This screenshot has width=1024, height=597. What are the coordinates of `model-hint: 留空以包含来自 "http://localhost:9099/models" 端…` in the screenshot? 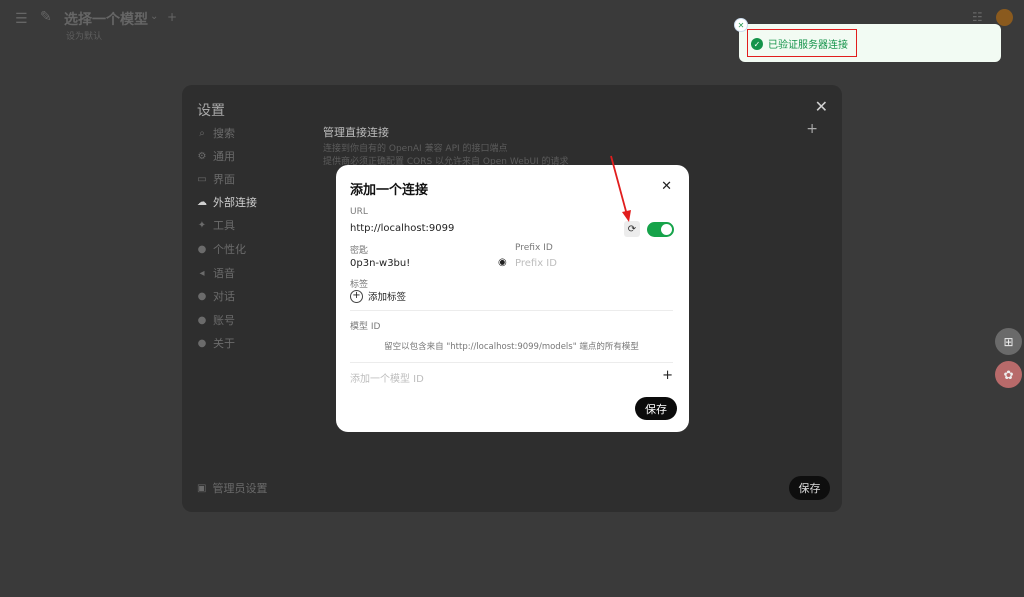 It's located at (511, 347).